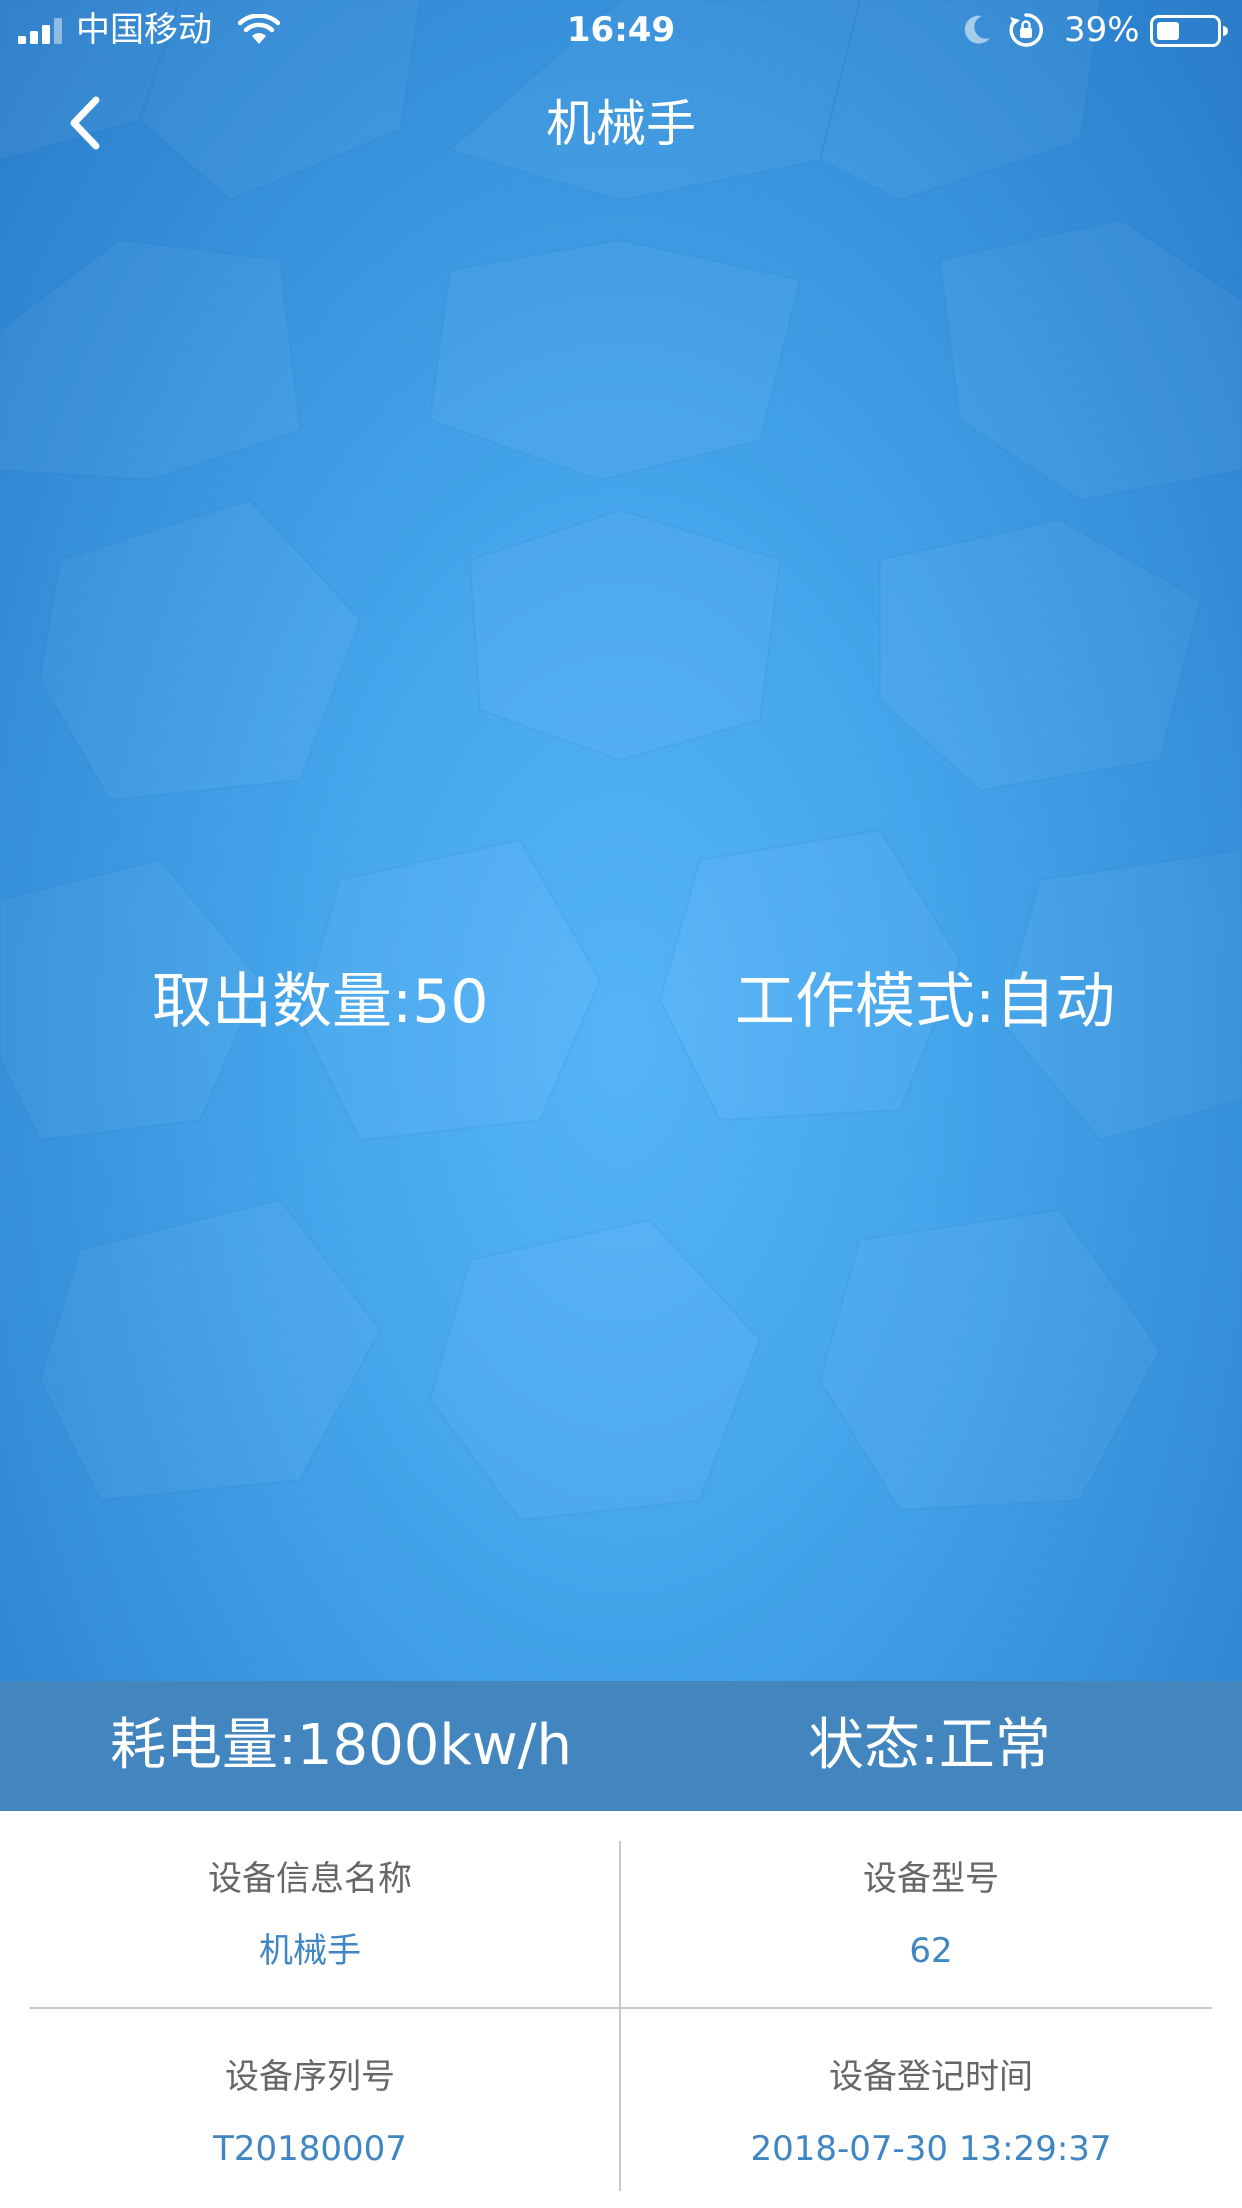  What do you see at coordinates (931, 1879) in the screenshot?
I see `device-model-label: 设备型号` at bounding box center [931, 1879].